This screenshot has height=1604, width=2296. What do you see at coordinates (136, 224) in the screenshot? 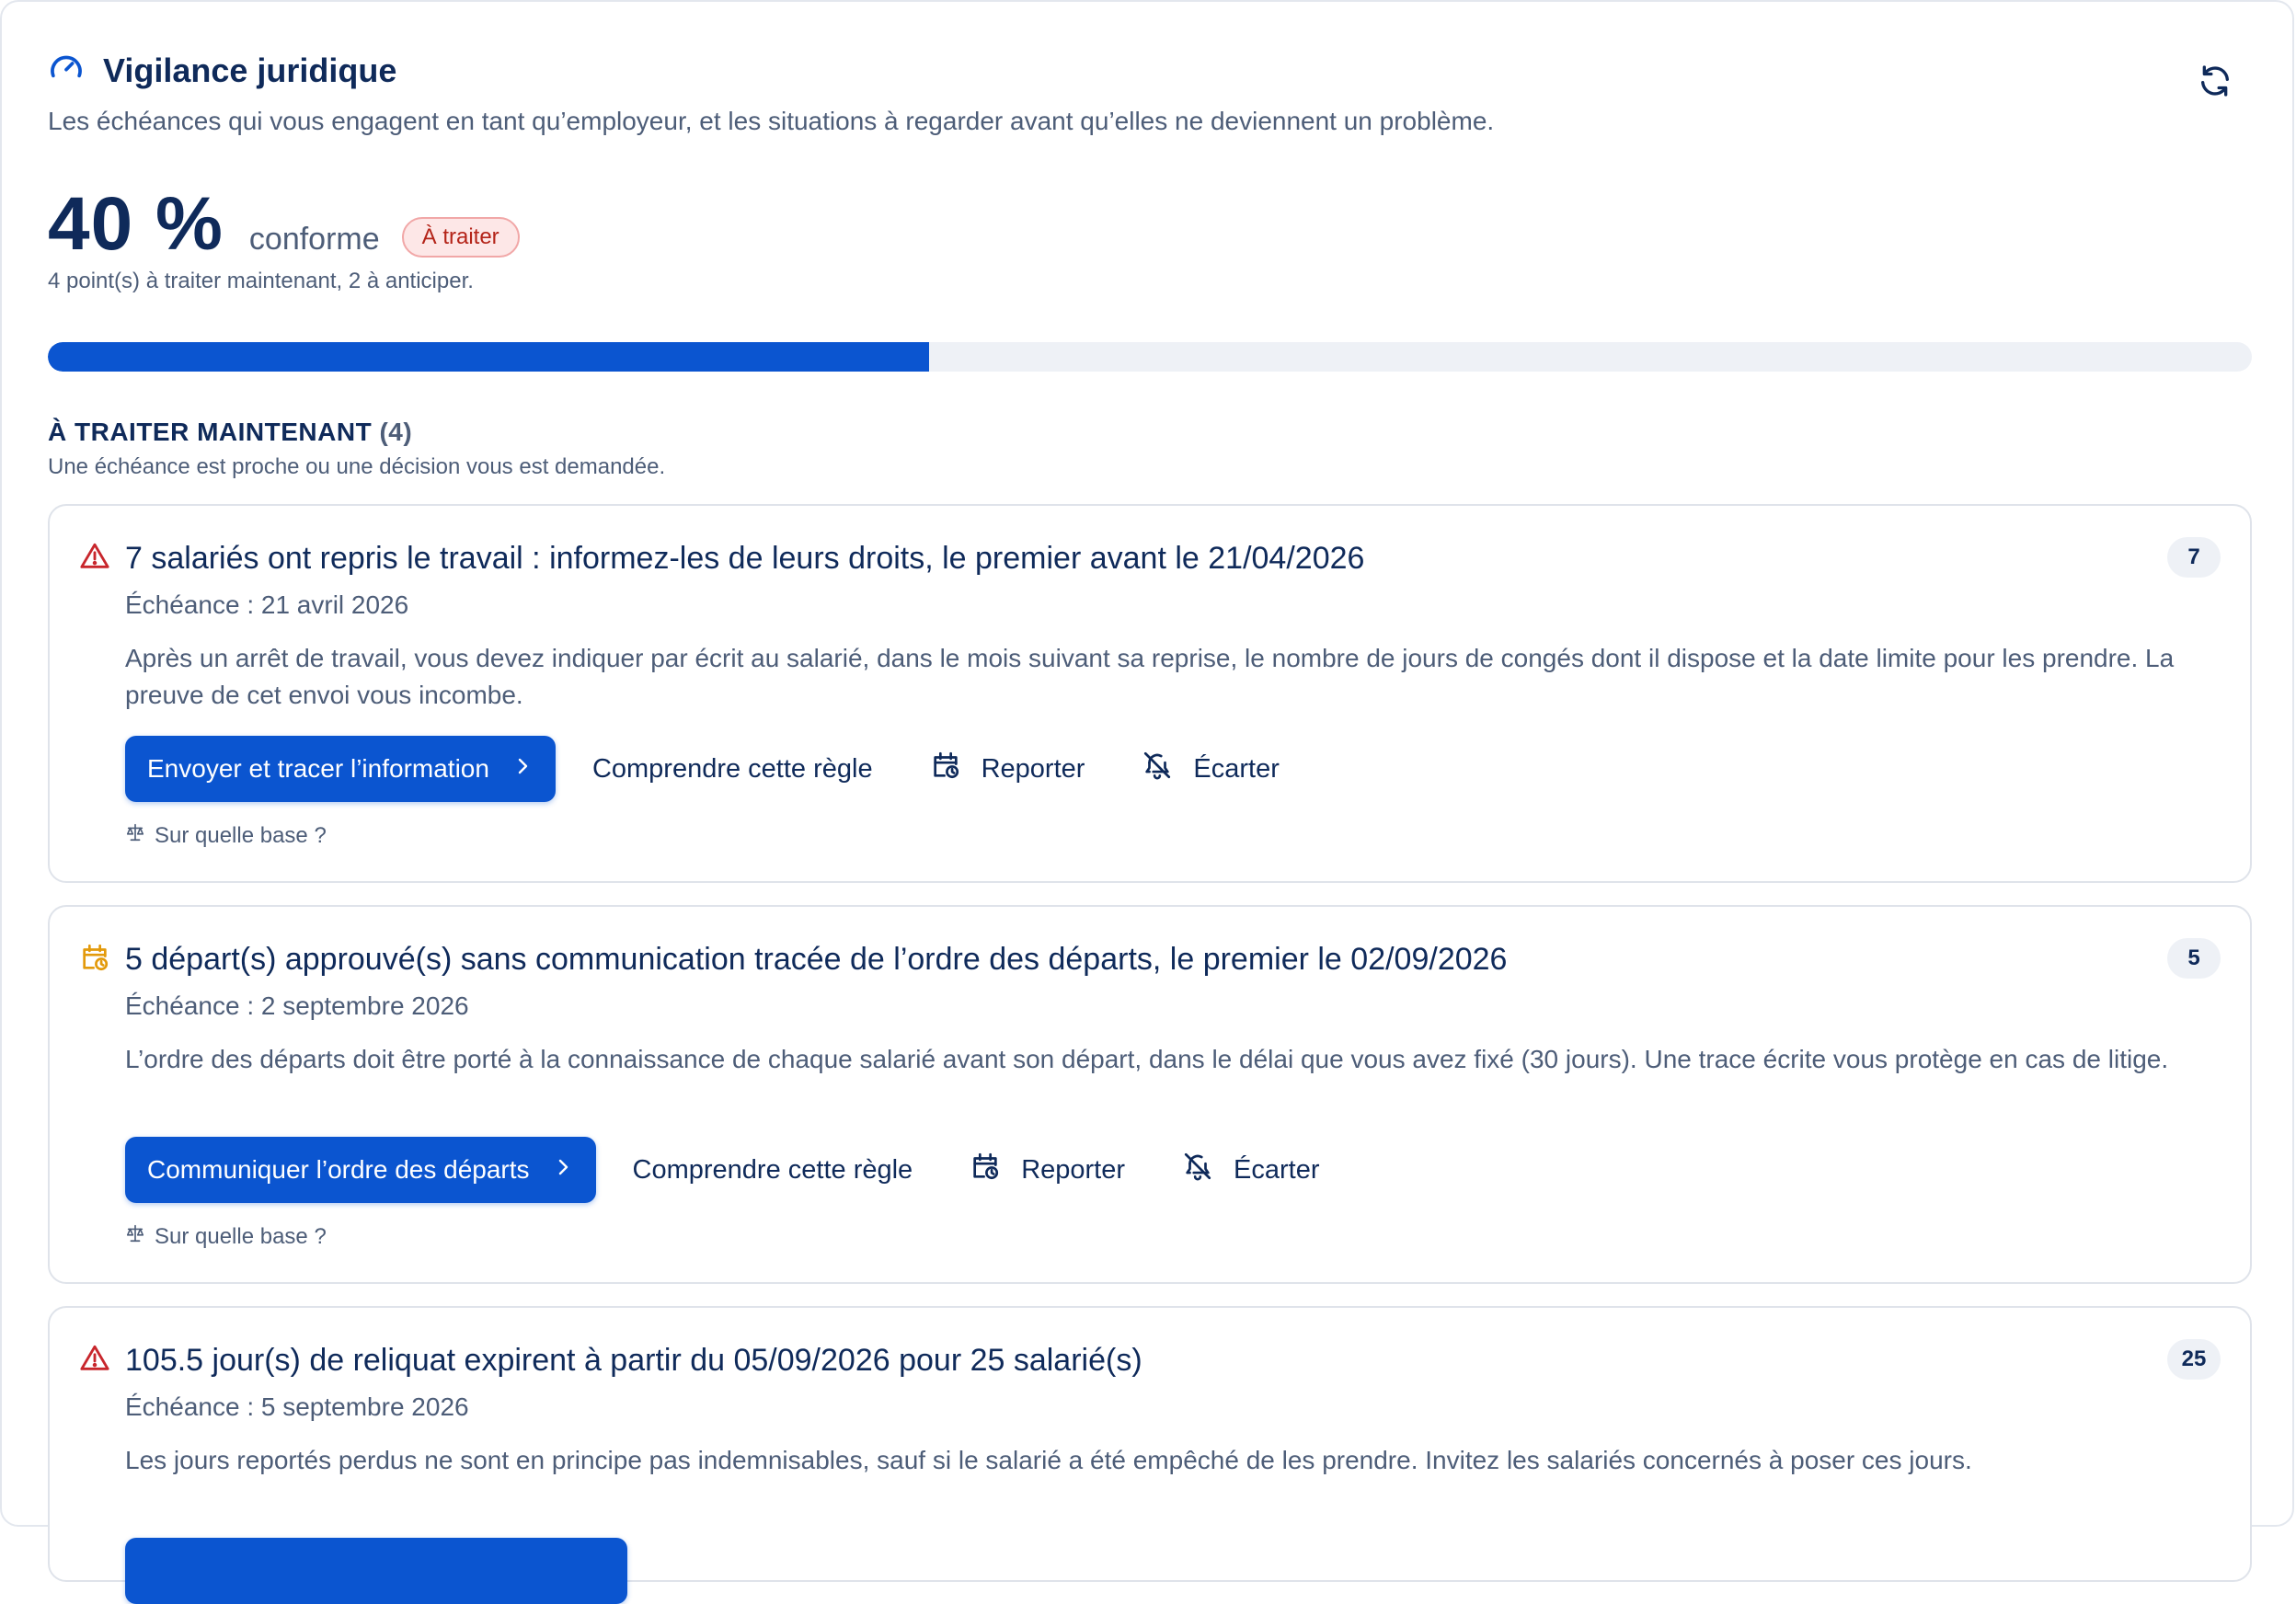
I see `score-value: 40 %` at bounding box center [136, 224].